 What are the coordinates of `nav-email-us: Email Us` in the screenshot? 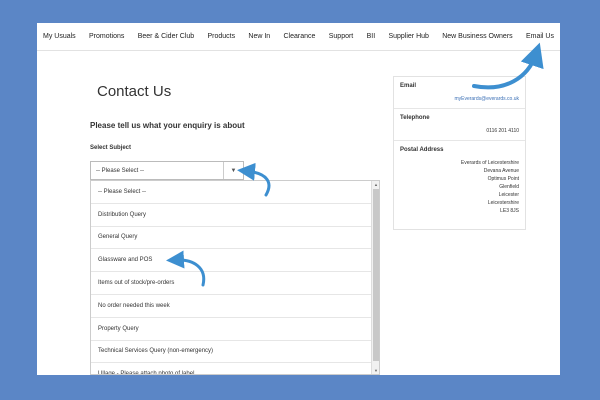 It's located at (540, 36).